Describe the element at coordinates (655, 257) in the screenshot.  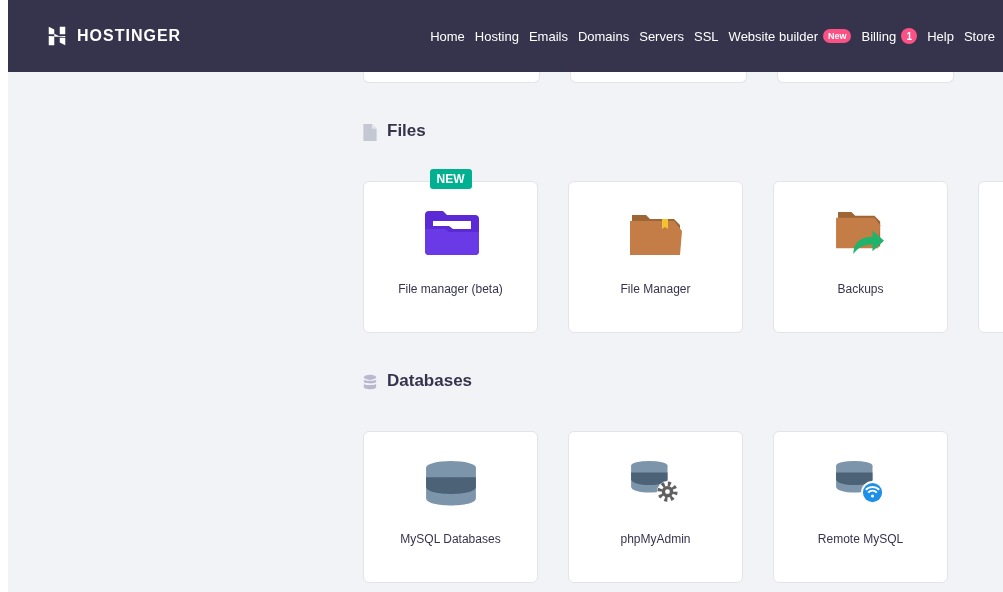
I see `tool-card: File Manager` at that location.